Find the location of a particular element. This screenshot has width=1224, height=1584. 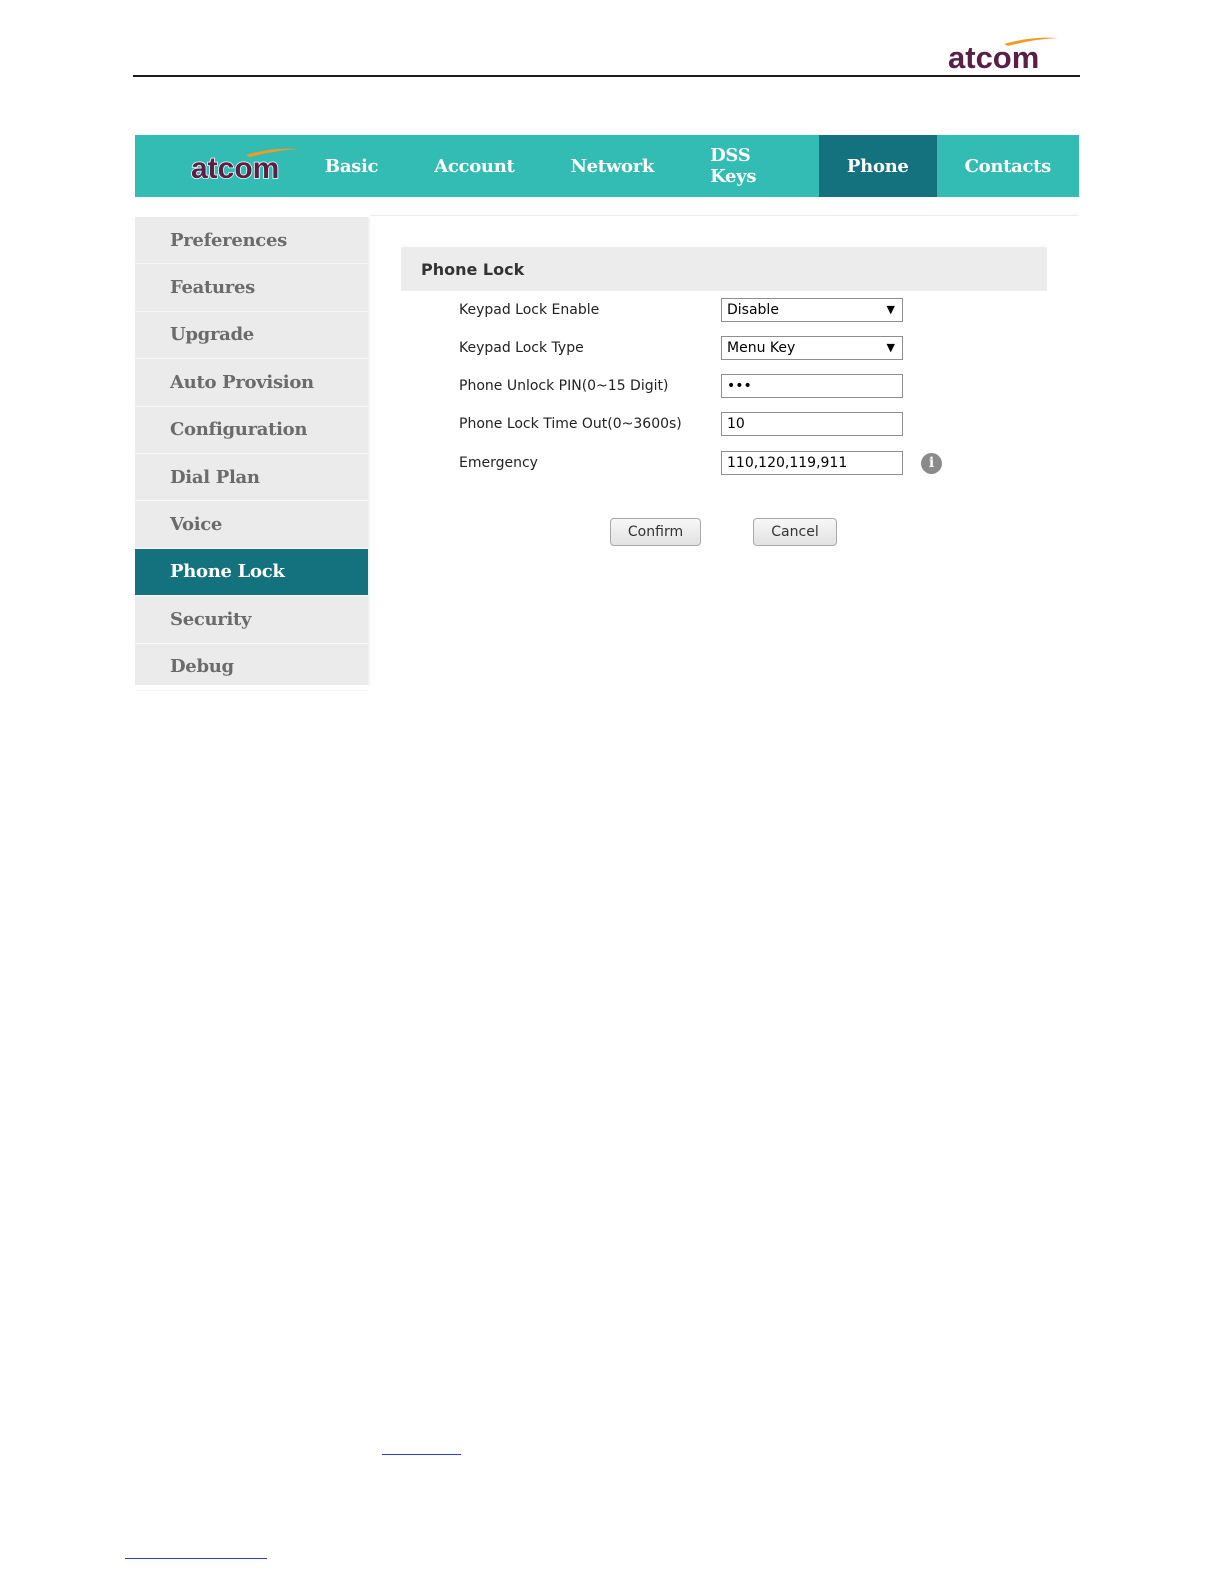

header-rule is located at coordinates (606, 76).